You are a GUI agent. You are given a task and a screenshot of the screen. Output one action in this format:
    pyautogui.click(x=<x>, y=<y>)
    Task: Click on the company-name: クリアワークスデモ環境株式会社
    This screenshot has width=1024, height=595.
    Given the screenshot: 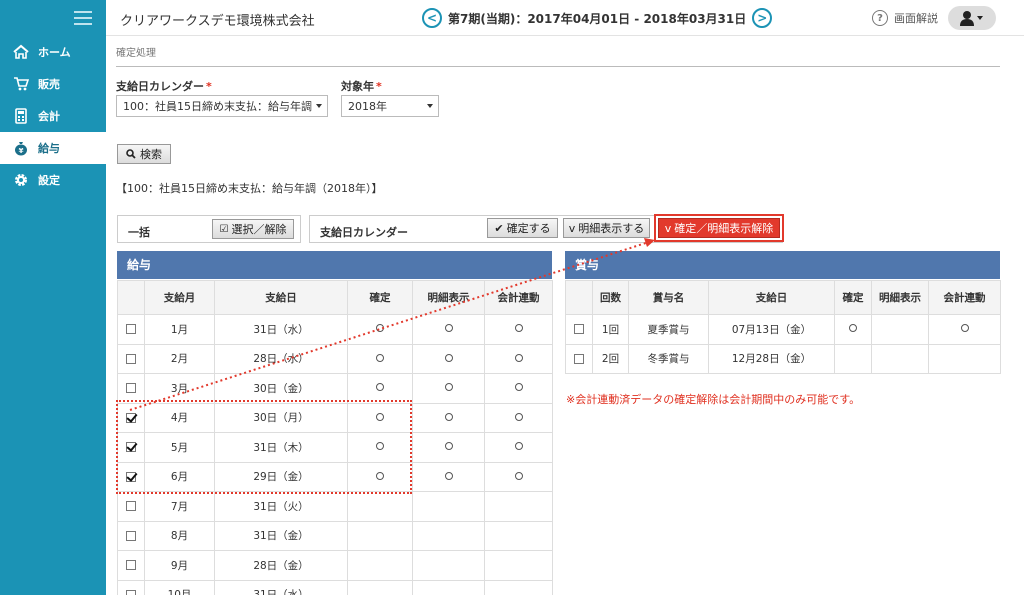 What is the action you would take?
    pyautogui.click(x=217, y=21)
    